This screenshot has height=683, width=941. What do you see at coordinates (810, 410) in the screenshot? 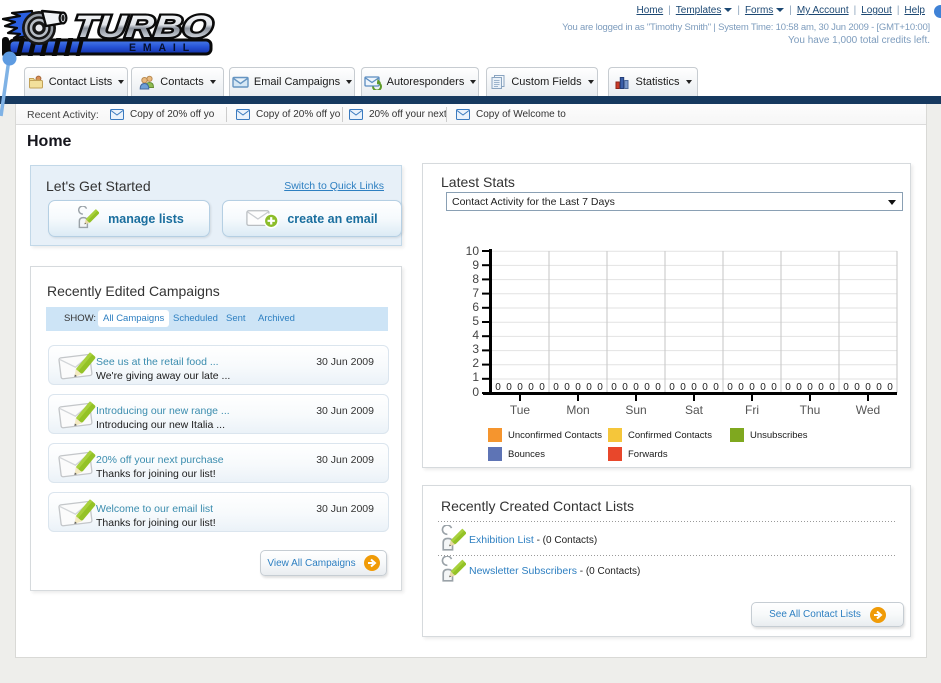
I see `svg-text: Thu` at bounding box center [810, 410].